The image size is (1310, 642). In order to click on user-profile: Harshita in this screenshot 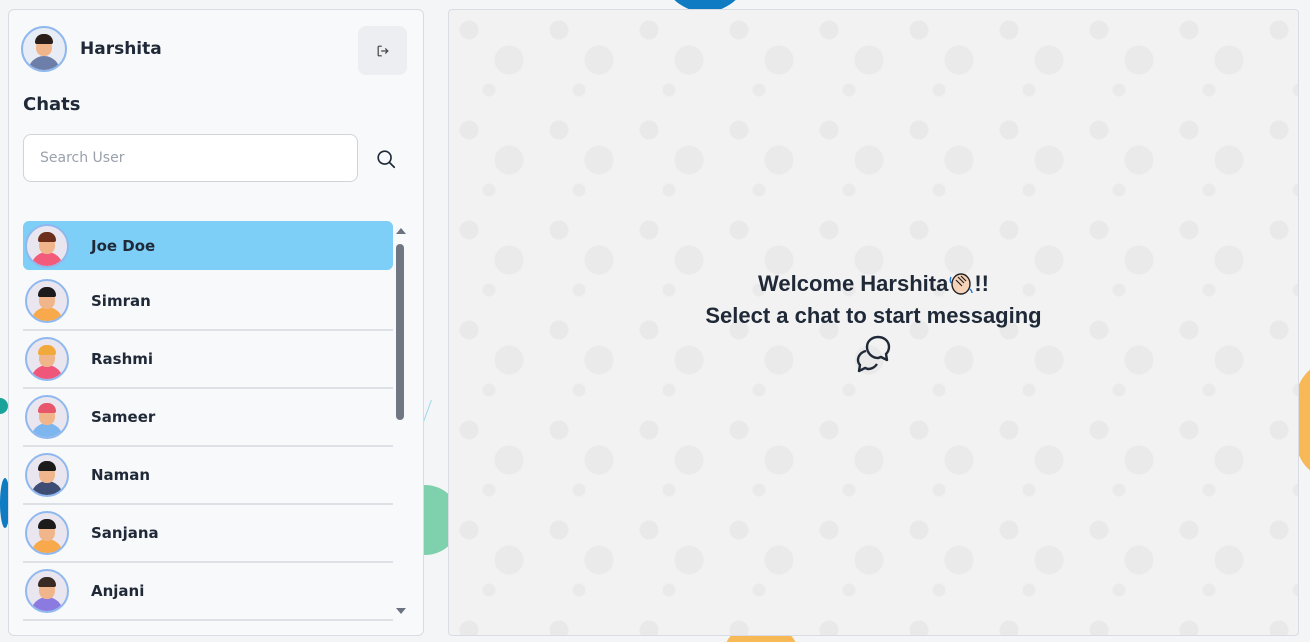, I will do `click(91, 49)`.